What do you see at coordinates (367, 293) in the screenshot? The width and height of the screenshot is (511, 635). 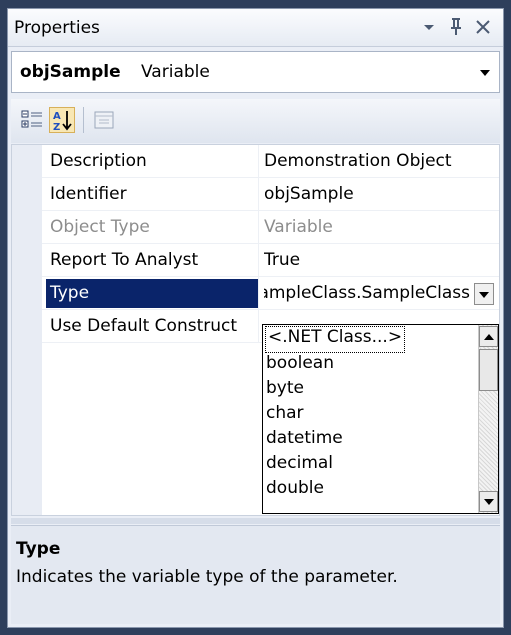 I see `type-value-text: ampleClass.SampleClass` at bounding box center [367, 293].